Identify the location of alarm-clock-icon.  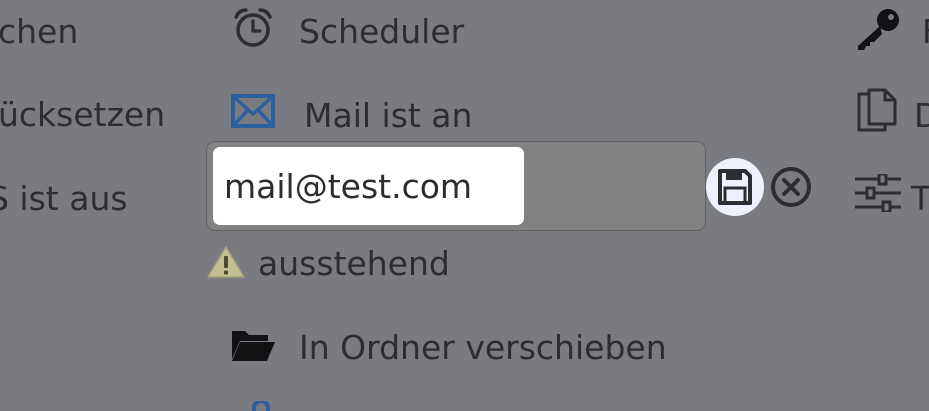
(253, 27).